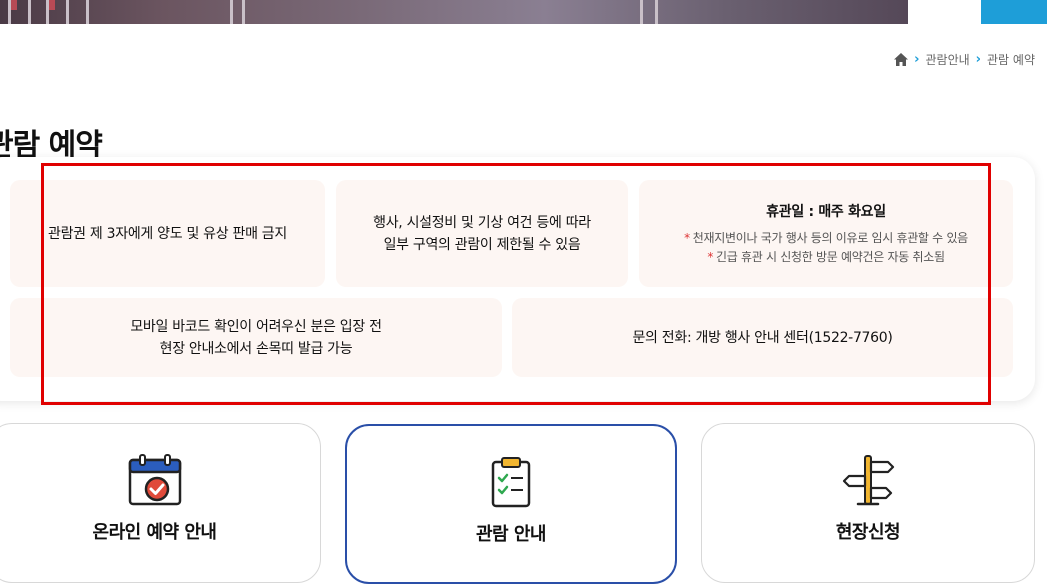  I want to click on signpost-icon, so click(868, 480).